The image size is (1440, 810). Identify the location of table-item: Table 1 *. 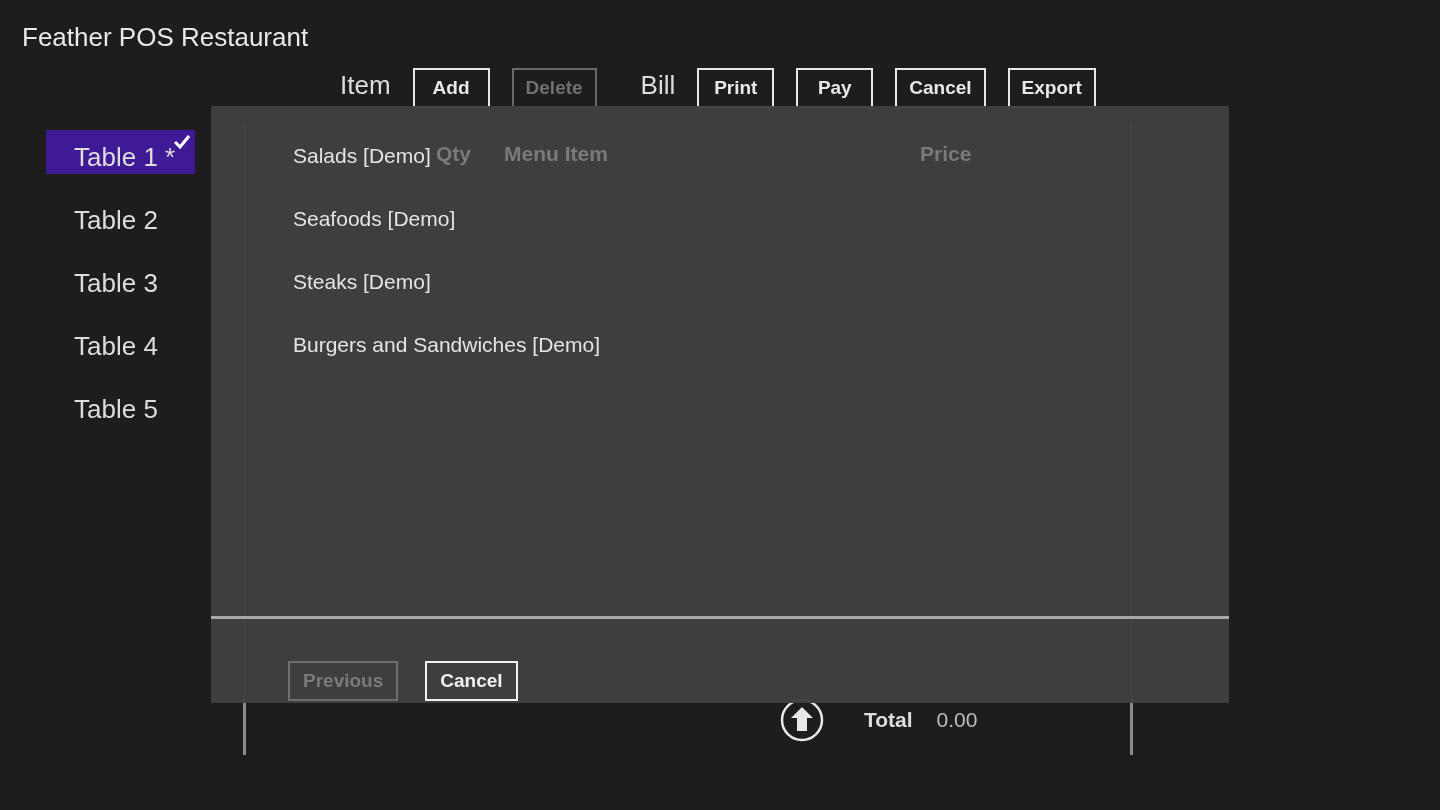
(120, 152).